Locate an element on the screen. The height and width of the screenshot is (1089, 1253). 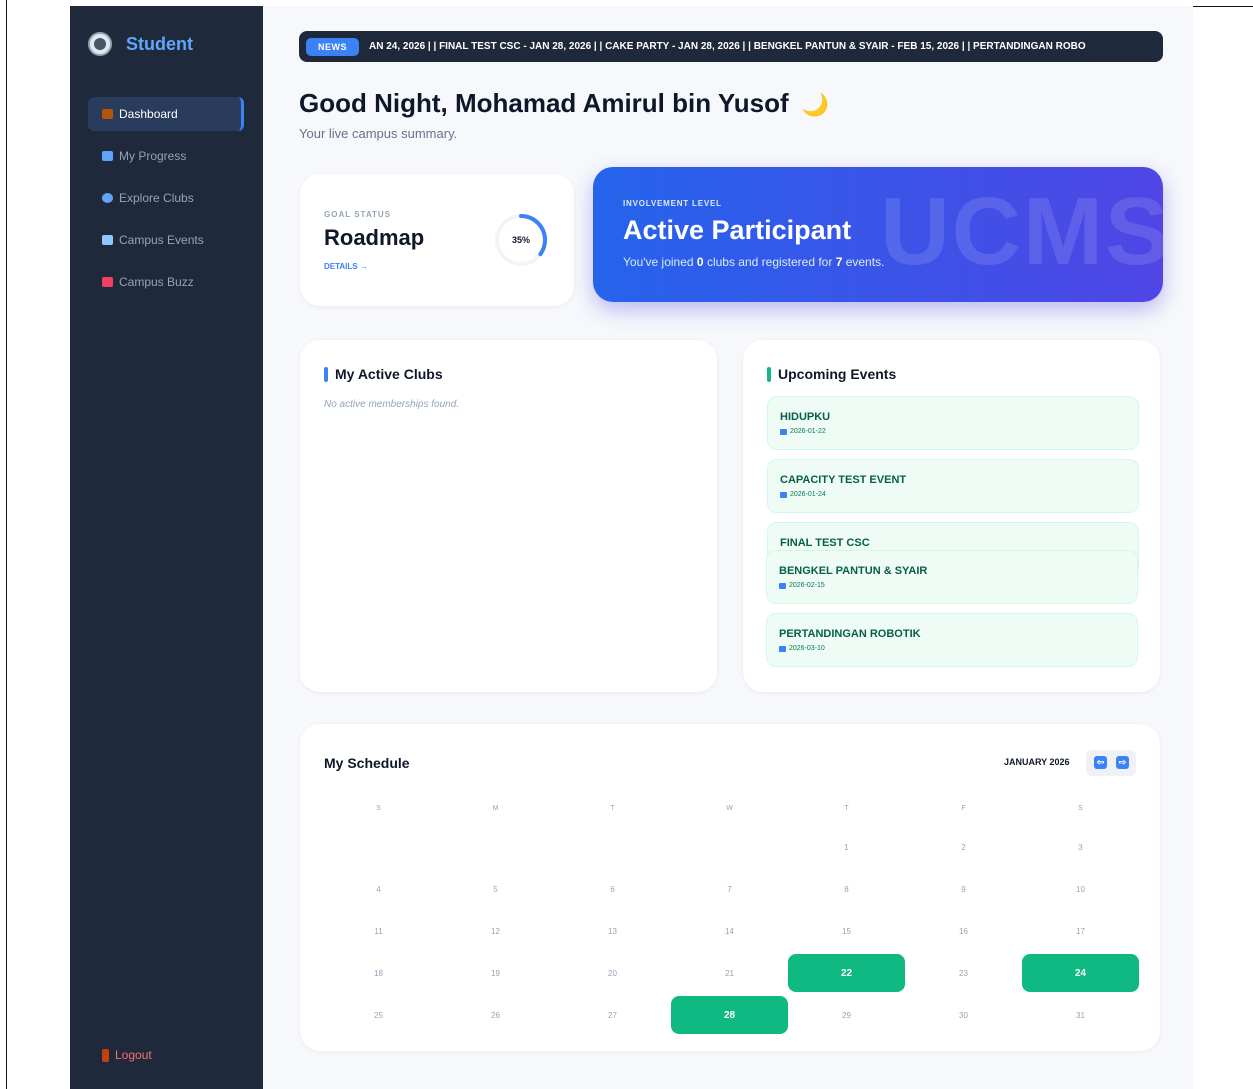
sidebar-item-label: Campus Events is located at coordinates (161, 240).